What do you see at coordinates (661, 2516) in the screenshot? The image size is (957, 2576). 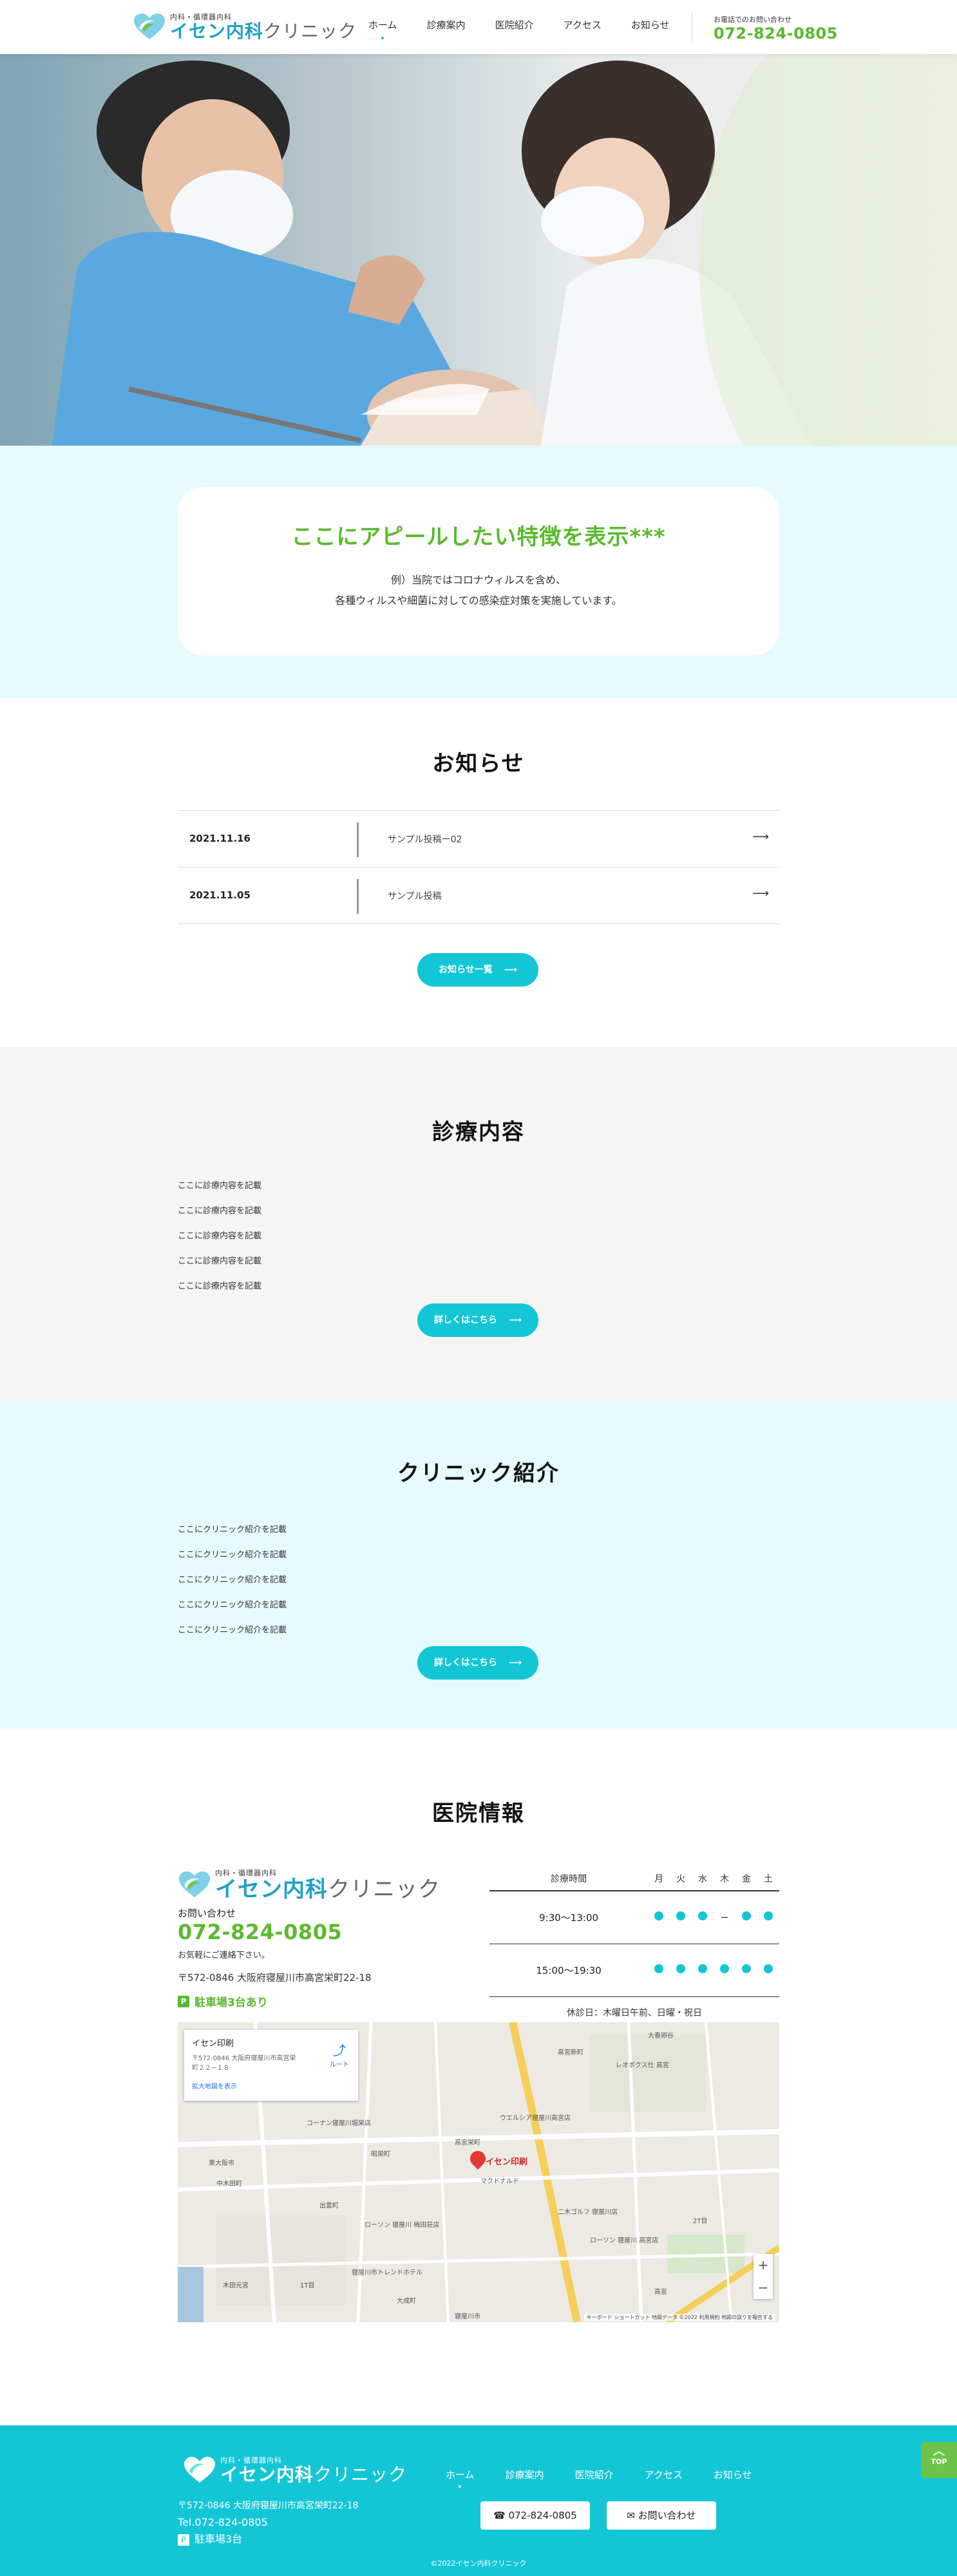 I see `footer-contact-button: ✉ お問い合わせ` at bounding box center [661, 2516].